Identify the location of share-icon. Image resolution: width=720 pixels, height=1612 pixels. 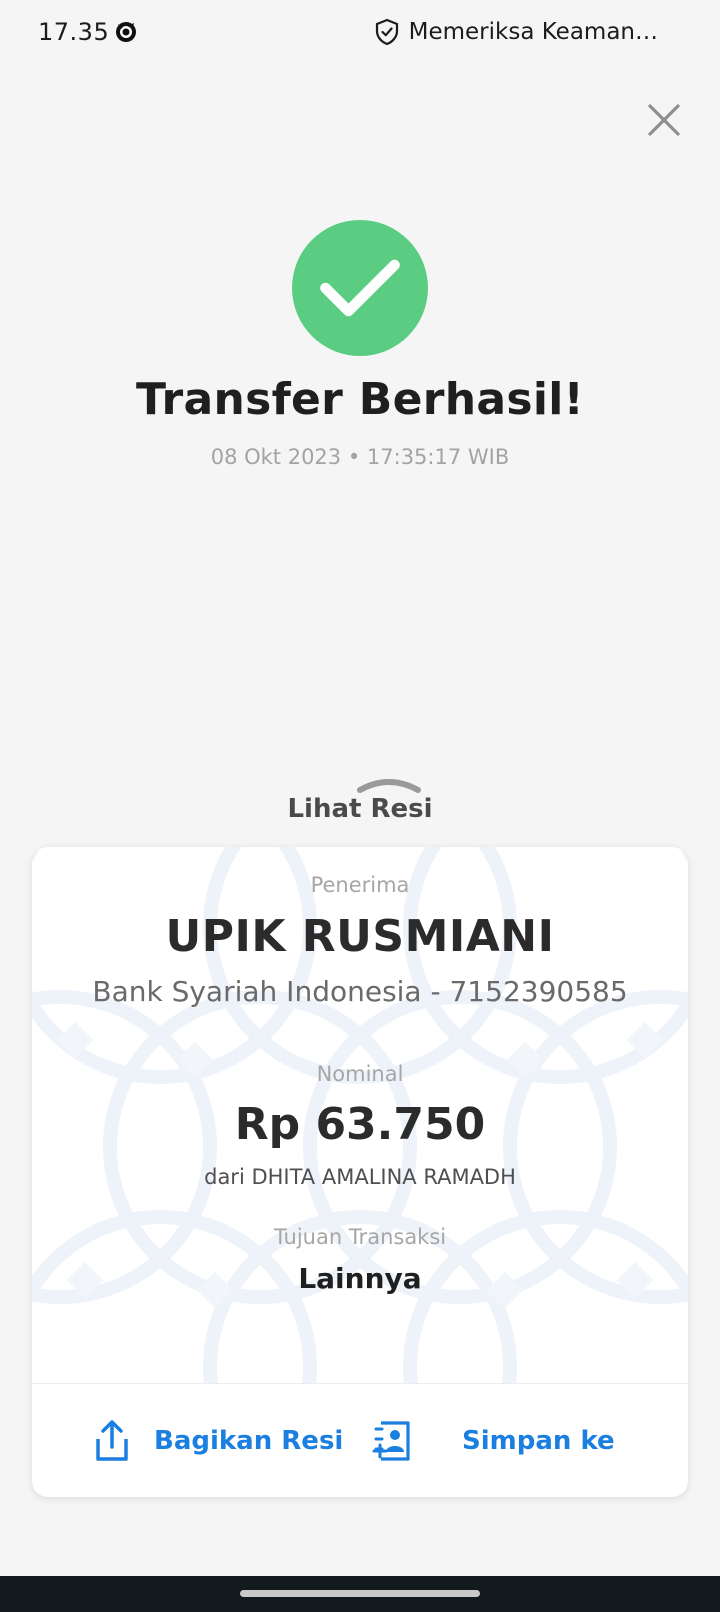
(112, 1440).